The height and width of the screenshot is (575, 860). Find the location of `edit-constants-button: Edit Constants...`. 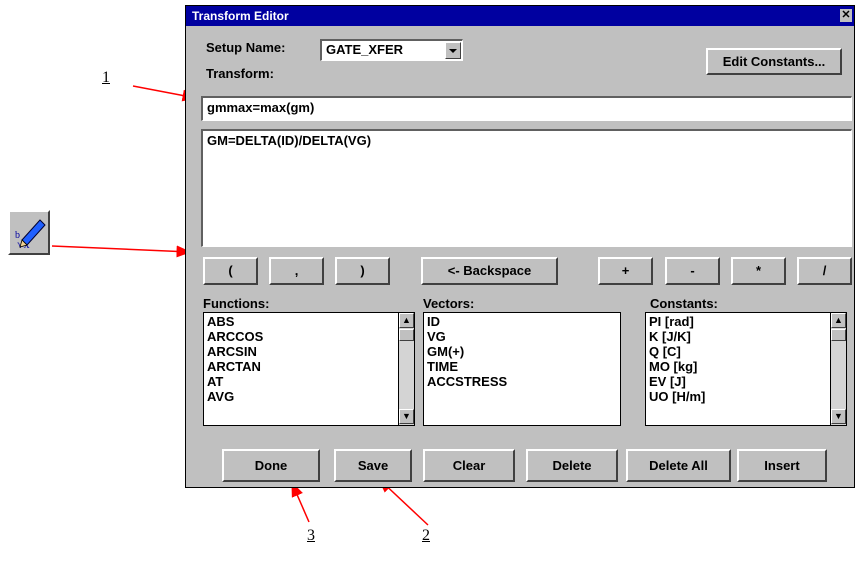

edit-constants-button: Edit Constants... is located at coordinates (774, 61).